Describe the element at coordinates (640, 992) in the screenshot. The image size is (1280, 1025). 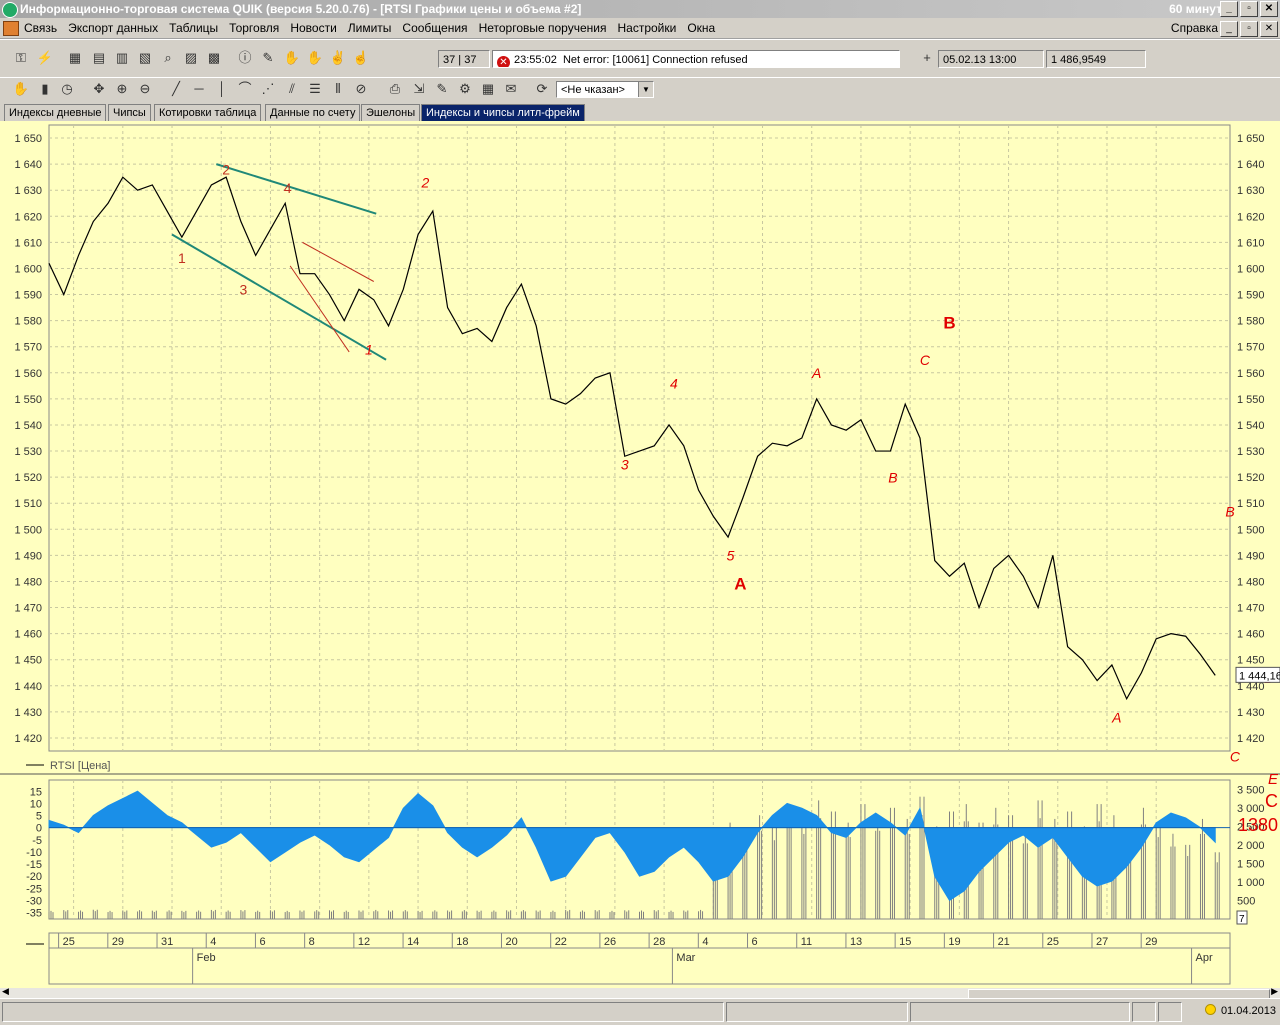
I see `horizontal-scrollbar: ◀ ▶` at that location.